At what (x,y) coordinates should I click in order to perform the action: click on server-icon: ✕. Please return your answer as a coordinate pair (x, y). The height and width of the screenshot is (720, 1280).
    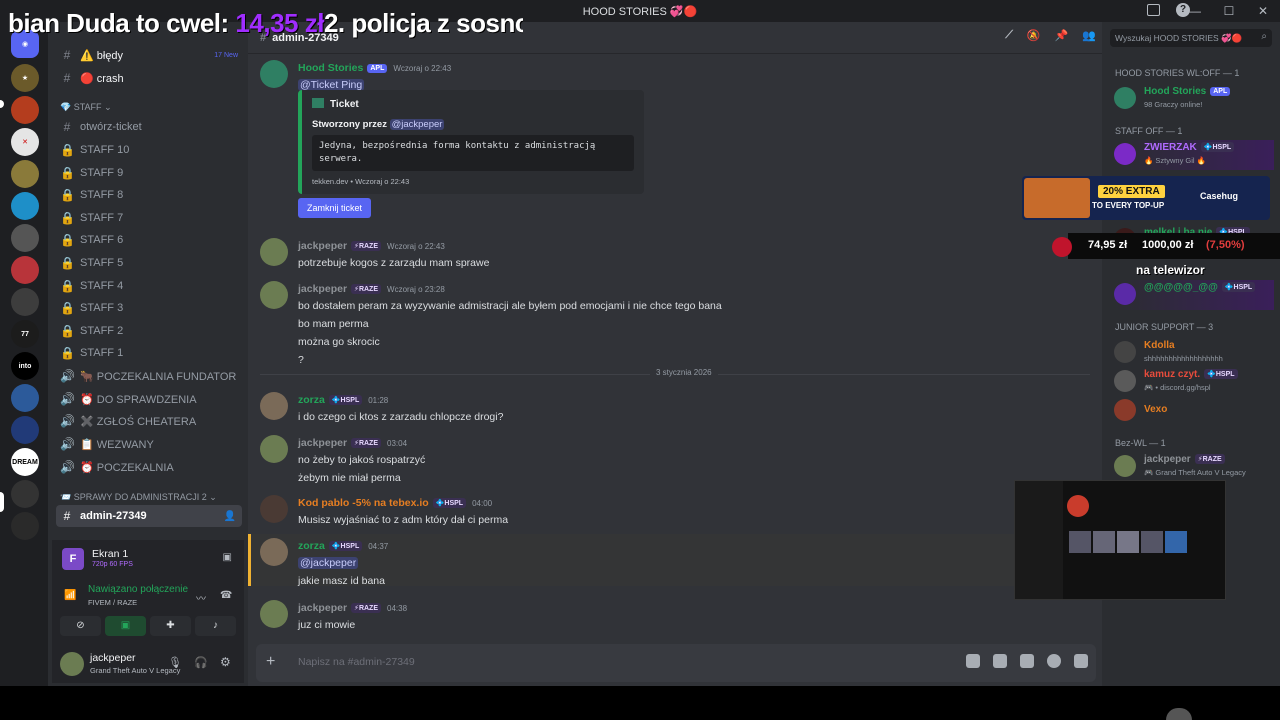
    Looking at the image, I should click on (25, 142).